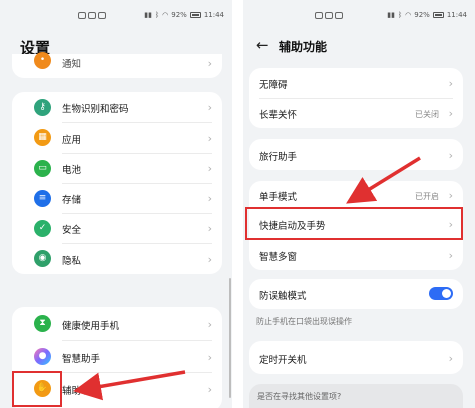  What do you see at coordinates (42, 356) in the screenshot?
I see `assistant-icon: ●` at bounding box center [42, 356].